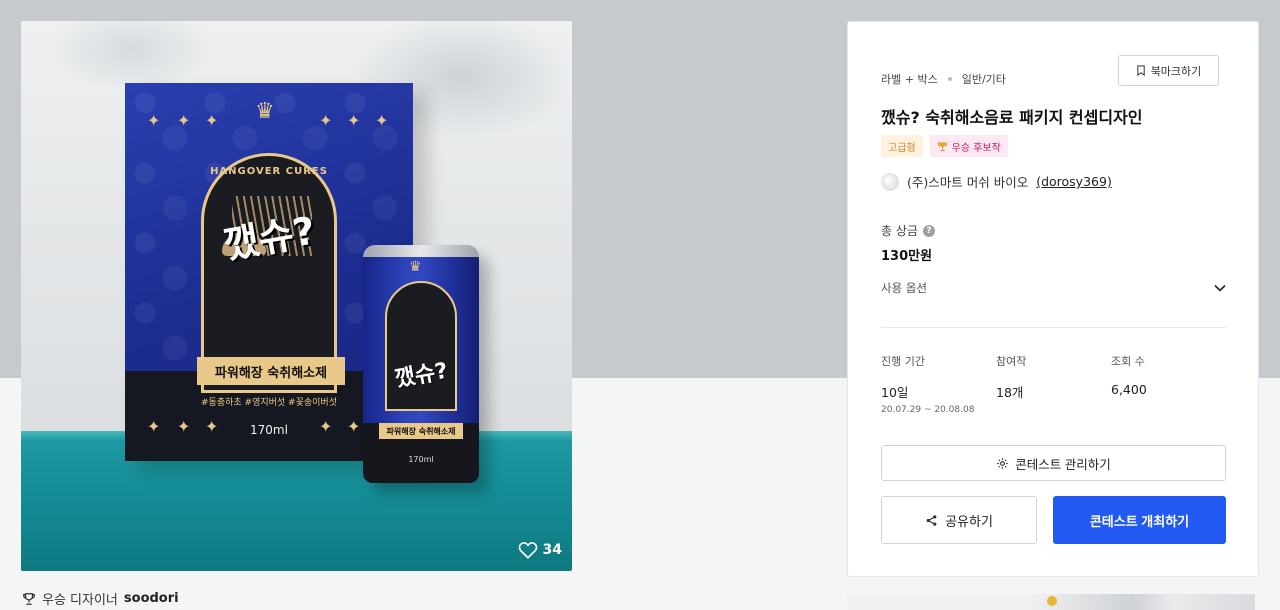  Describe the element at coordinates (890, 181) in the screenshot. I see `company-avatar` at that location.